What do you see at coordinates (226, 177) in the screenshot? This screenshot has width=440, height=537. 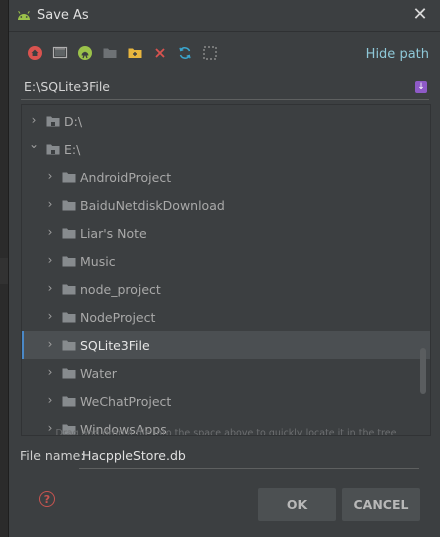 I see `tree-row: › AndroidProject` at bounding box center [226, 177].